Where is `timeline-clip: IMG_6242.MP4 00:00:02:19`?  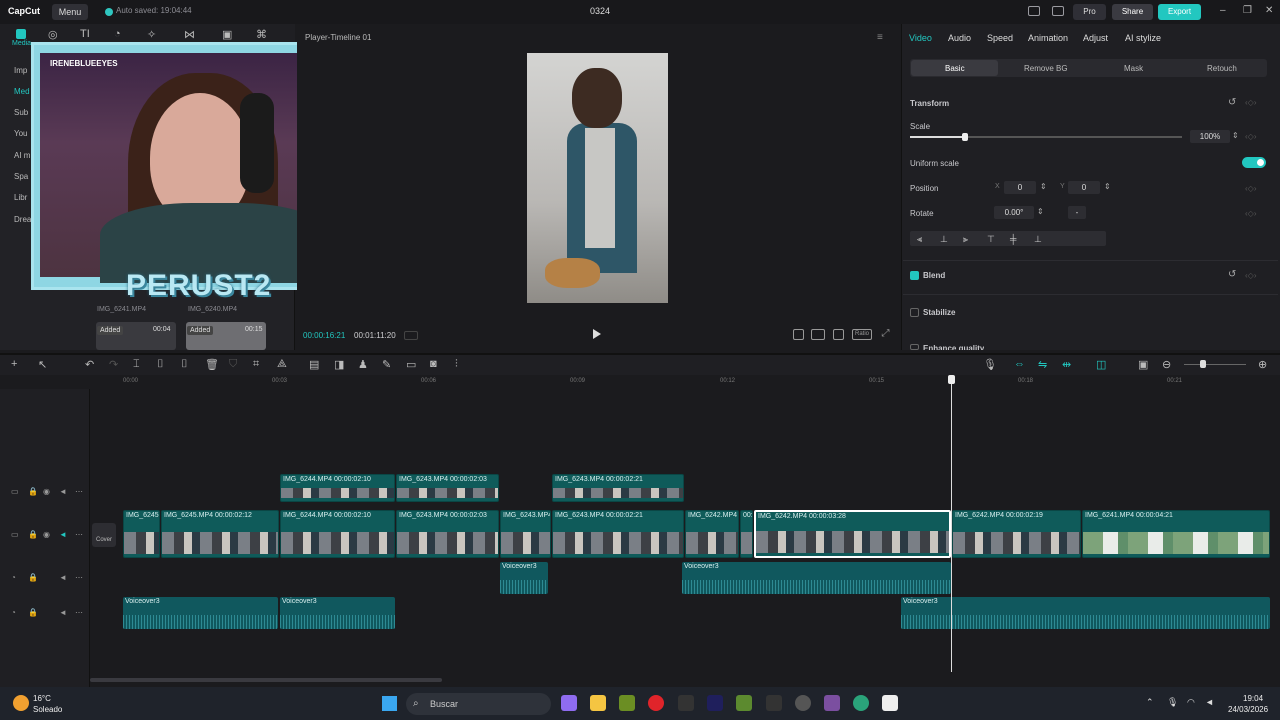 timeline-clip: IMG_6242.MP4 00:00:02:19 is located at coordinates (1016, 534).